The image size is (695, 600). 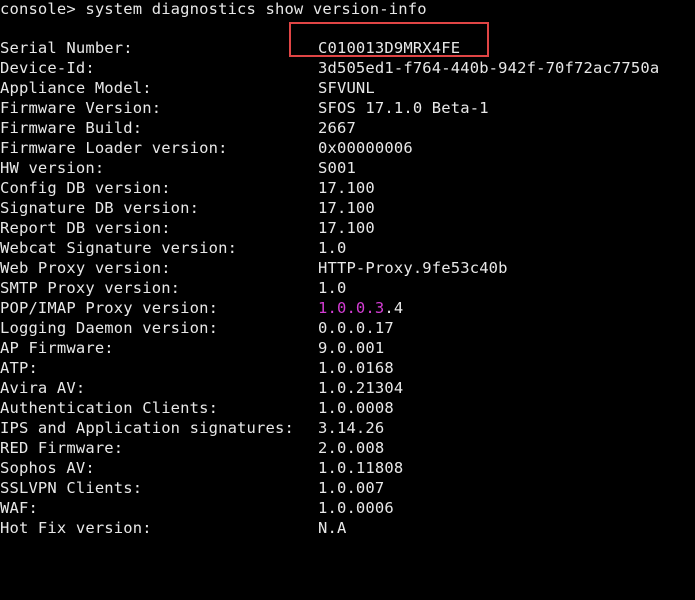 I want to click on info-row-webcat-signature-version: Webcat Signature version: 1.0, so click(x=347, y=248).